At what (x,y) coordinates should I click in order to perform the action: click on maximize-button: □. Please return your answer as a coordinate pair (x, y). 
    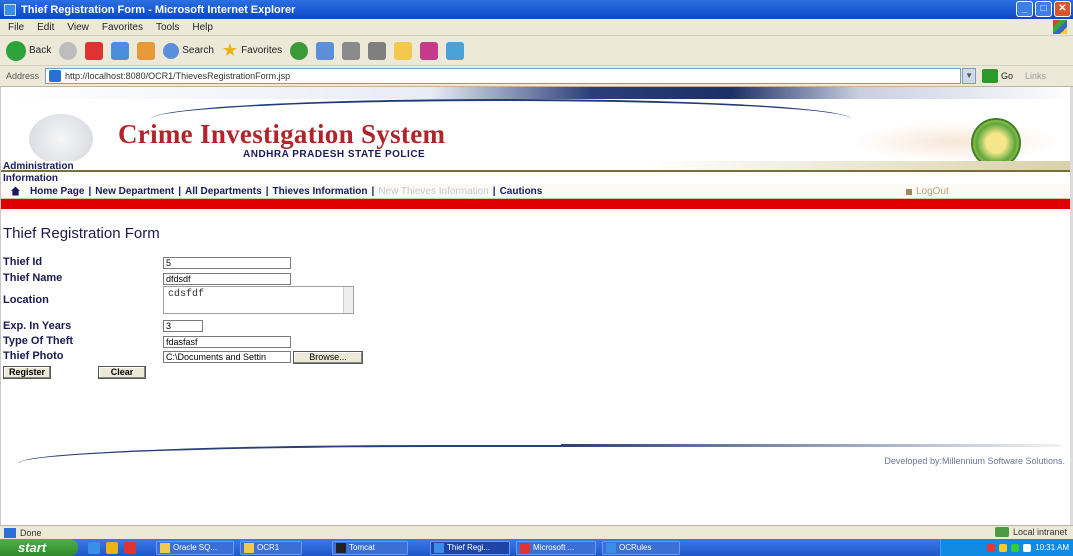
    Looking at the image, I should click on (1043, 9).